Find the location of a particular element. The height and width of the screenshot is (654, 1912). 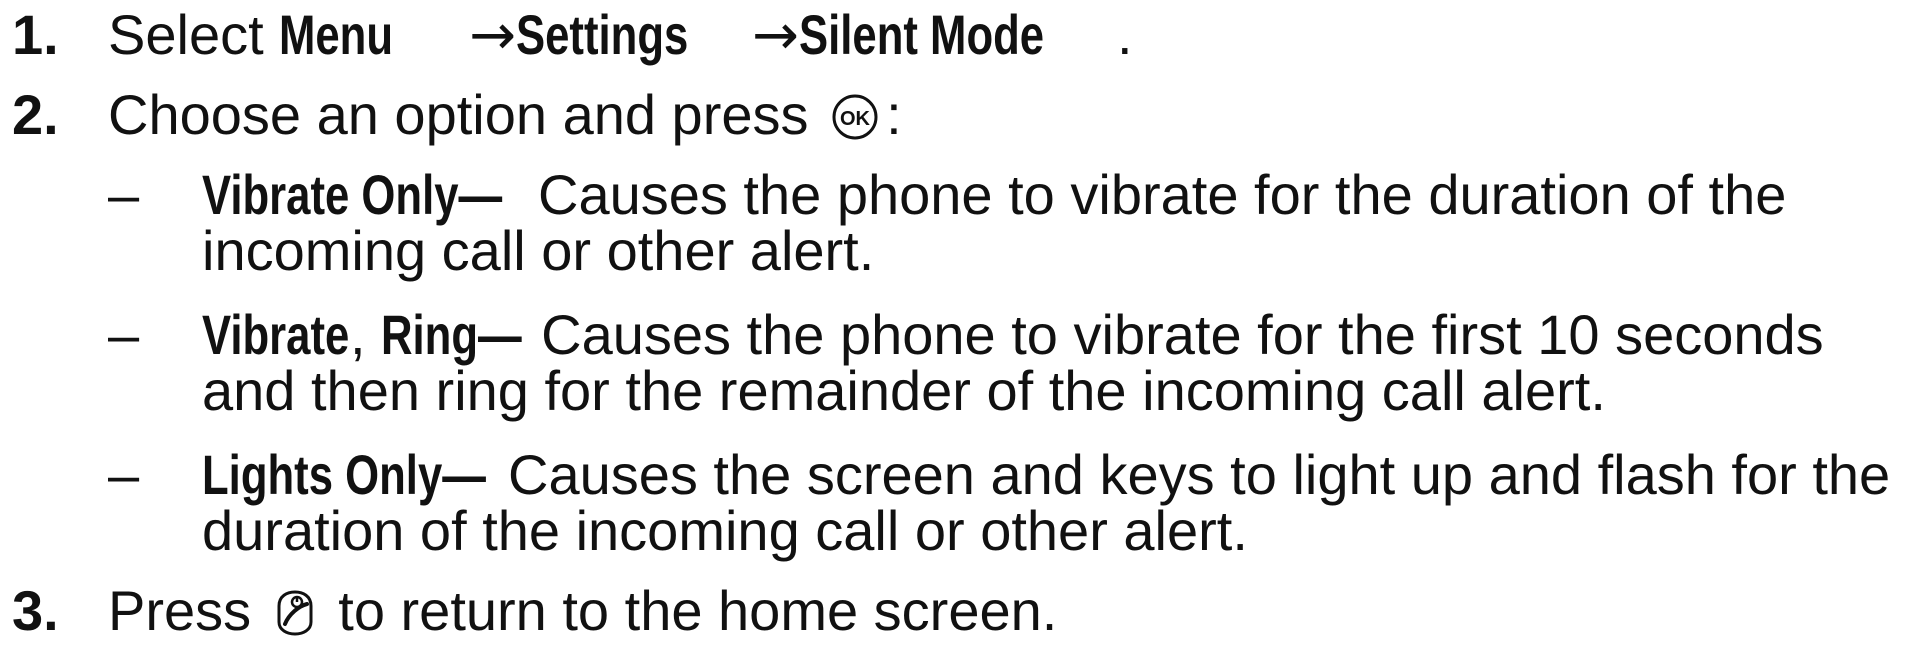

ok-key-icon: OK is located at coordinates (855, 123).